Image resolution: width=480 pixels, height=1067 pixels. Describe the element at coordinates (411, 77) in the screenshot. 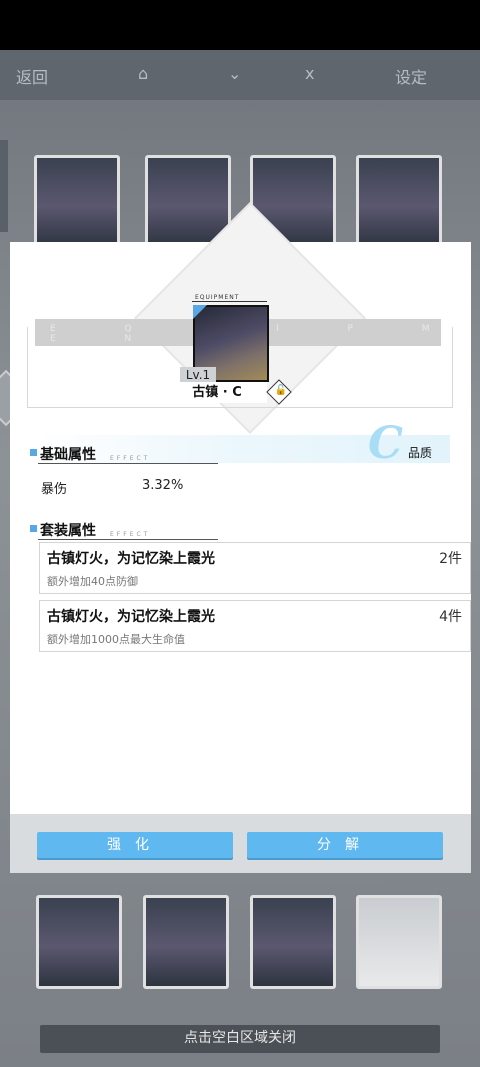

I see `settings-label: 设定` at that location.